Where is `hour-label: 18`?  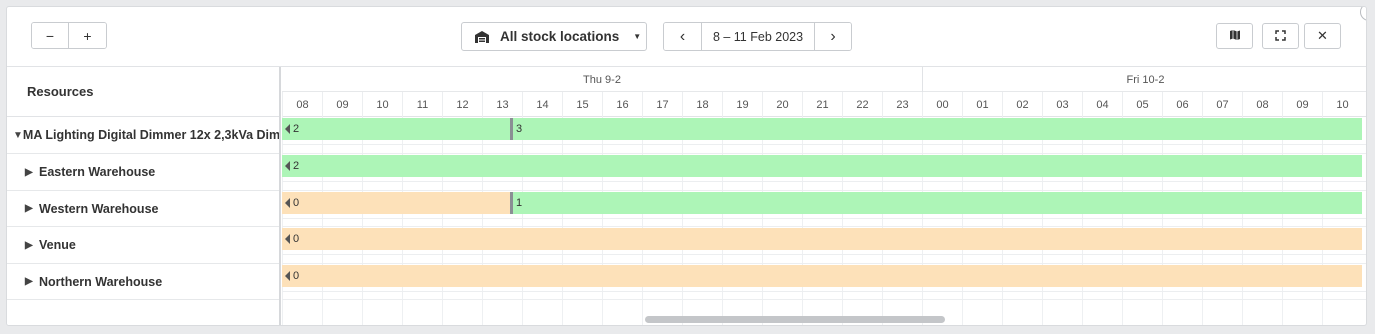
hour-label: 18 is located at coordinates (702, 104).